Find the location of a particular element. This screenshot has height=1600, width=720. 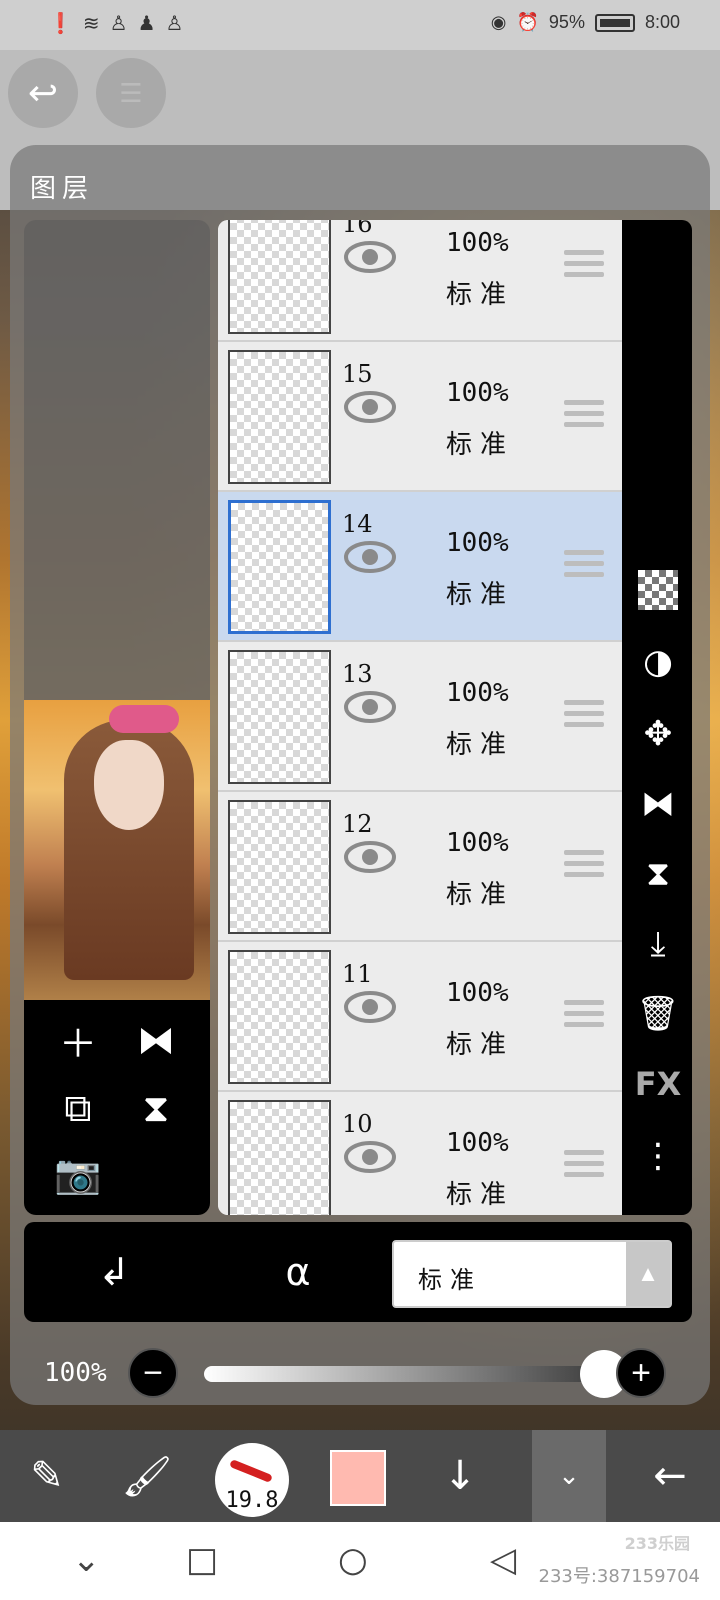

clip-arrow-icon: ↲ is located at coordinates (114, 1272).